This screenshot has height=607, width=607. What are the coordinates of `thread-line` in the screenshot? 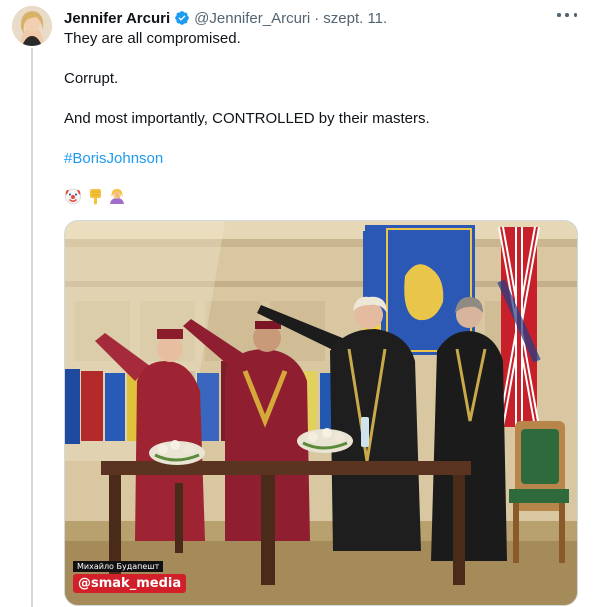 It's located at (32, 327).